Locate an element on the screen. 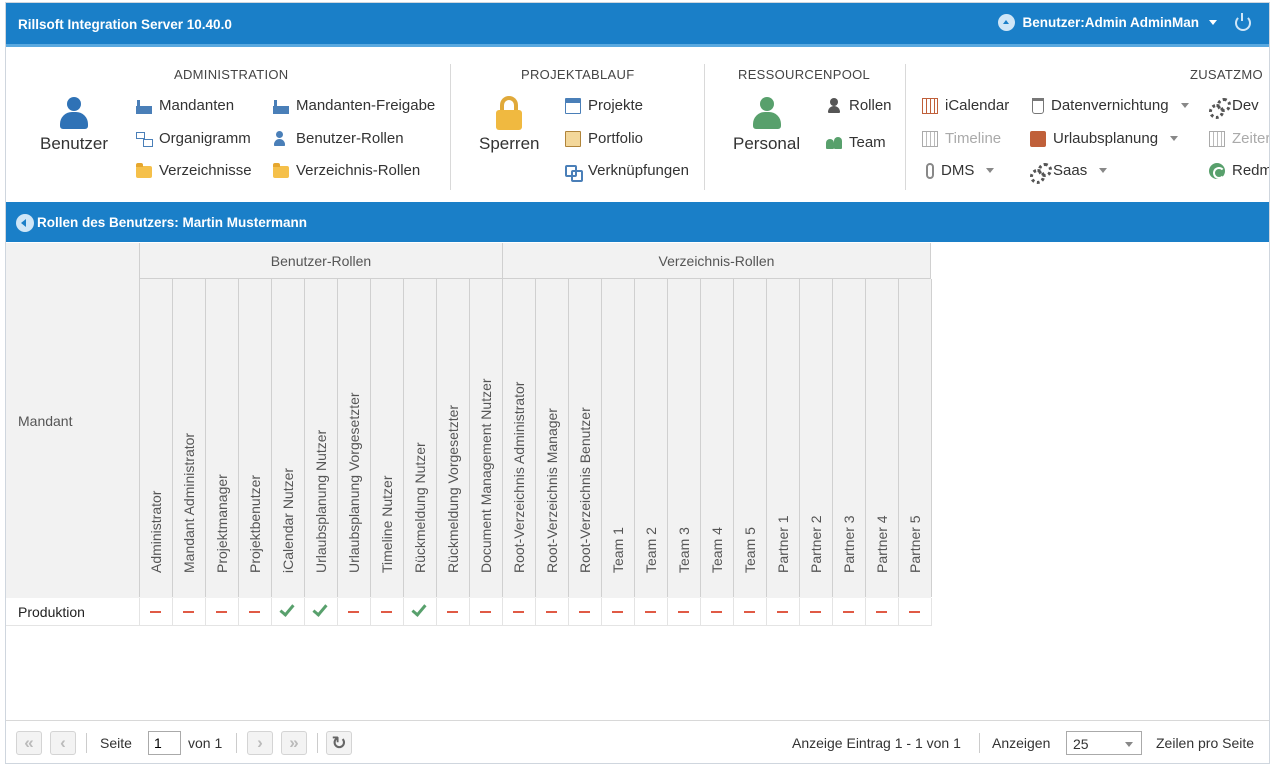 The image size is (1272, 767). back-arrow-icon is located at coordinates (25, 223).